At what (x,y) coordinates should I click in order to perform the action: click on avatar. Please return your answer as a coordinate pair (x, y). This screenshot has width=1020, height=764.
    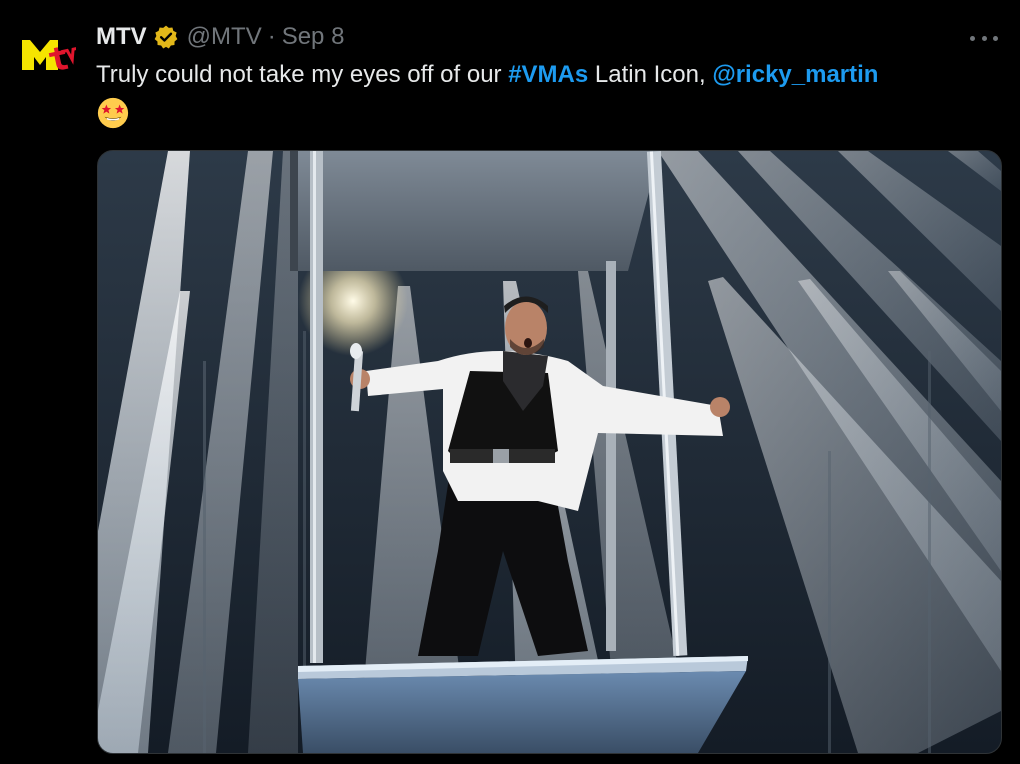
    Looking at the image, I should click on (48, 54).